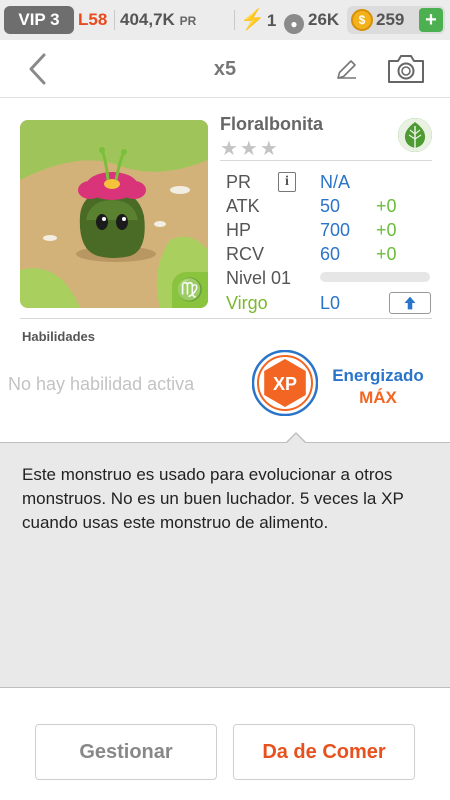 This screenshot has height=800, width=450. What do you see at coordinates (147, 19) in the screenshot?
I see `power-value: 404,7K` at bounding box center [147, 19].